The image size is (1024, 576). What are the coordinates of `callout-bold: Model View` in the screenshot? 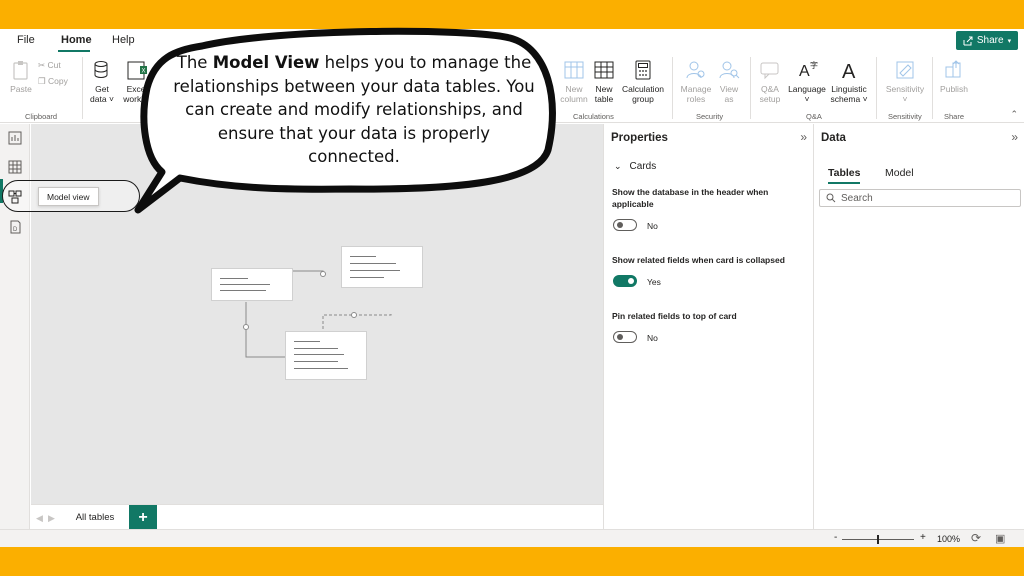 It's located at (266, 62).